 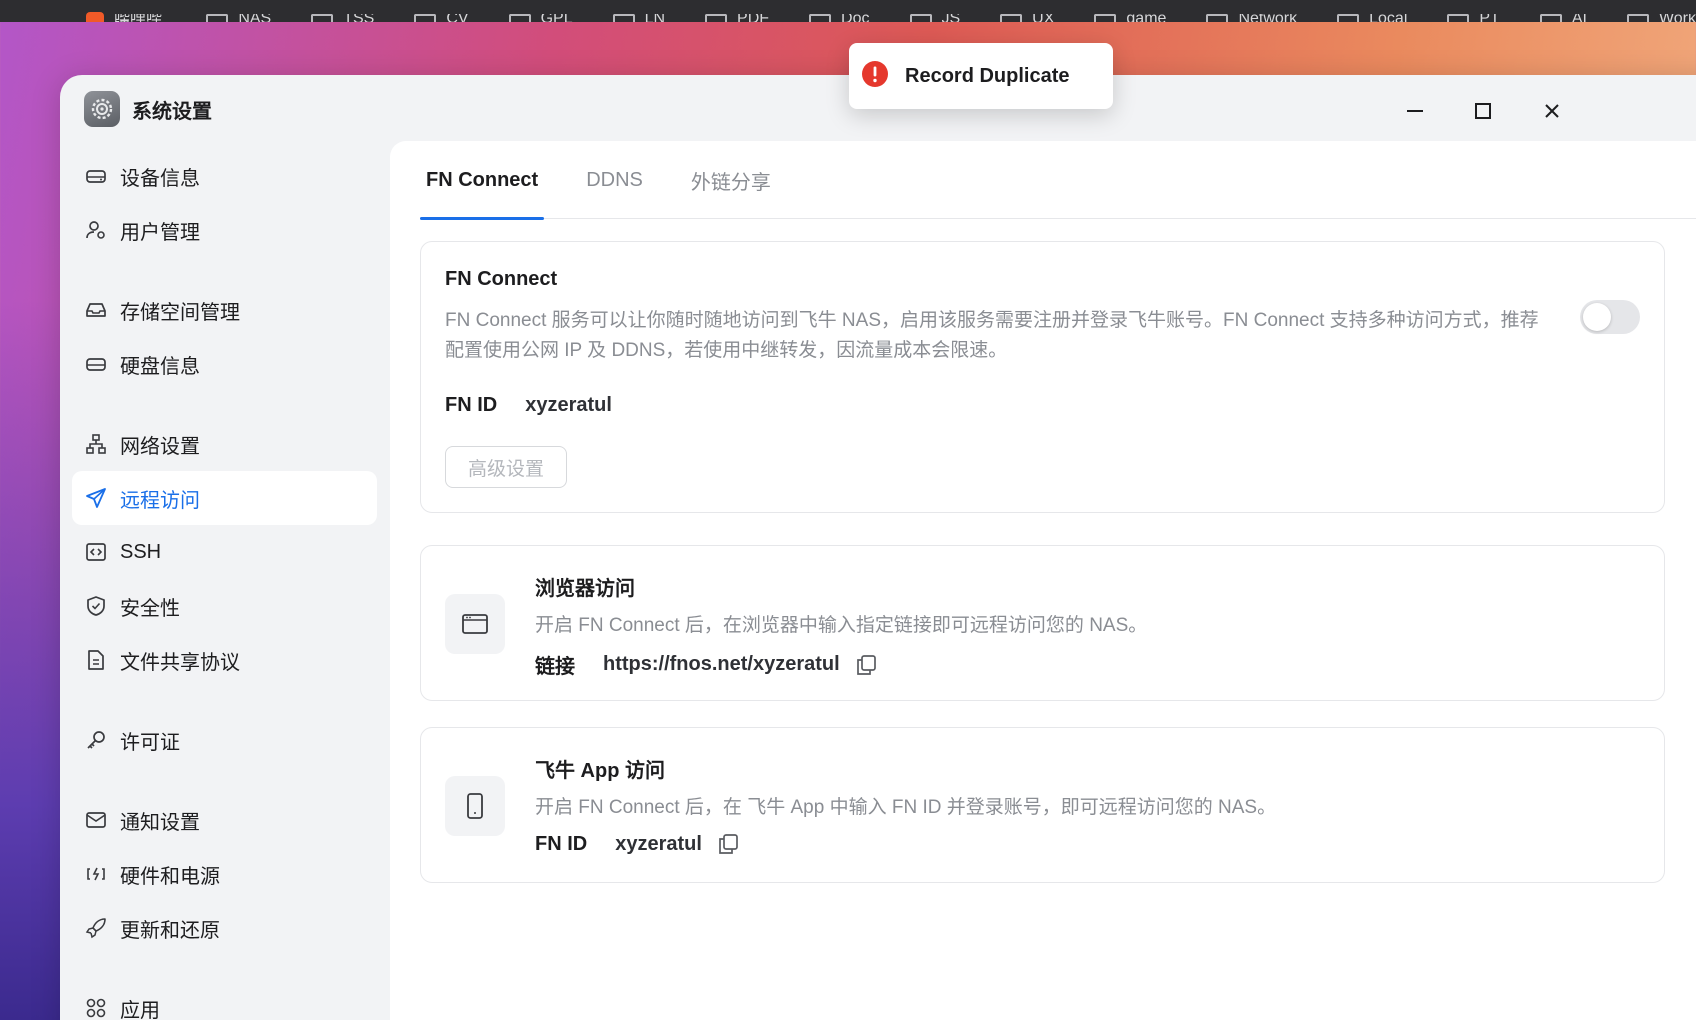 I want to click on sidebar-item-disk-info: 硬盘信息, so click(x=224, y=364).